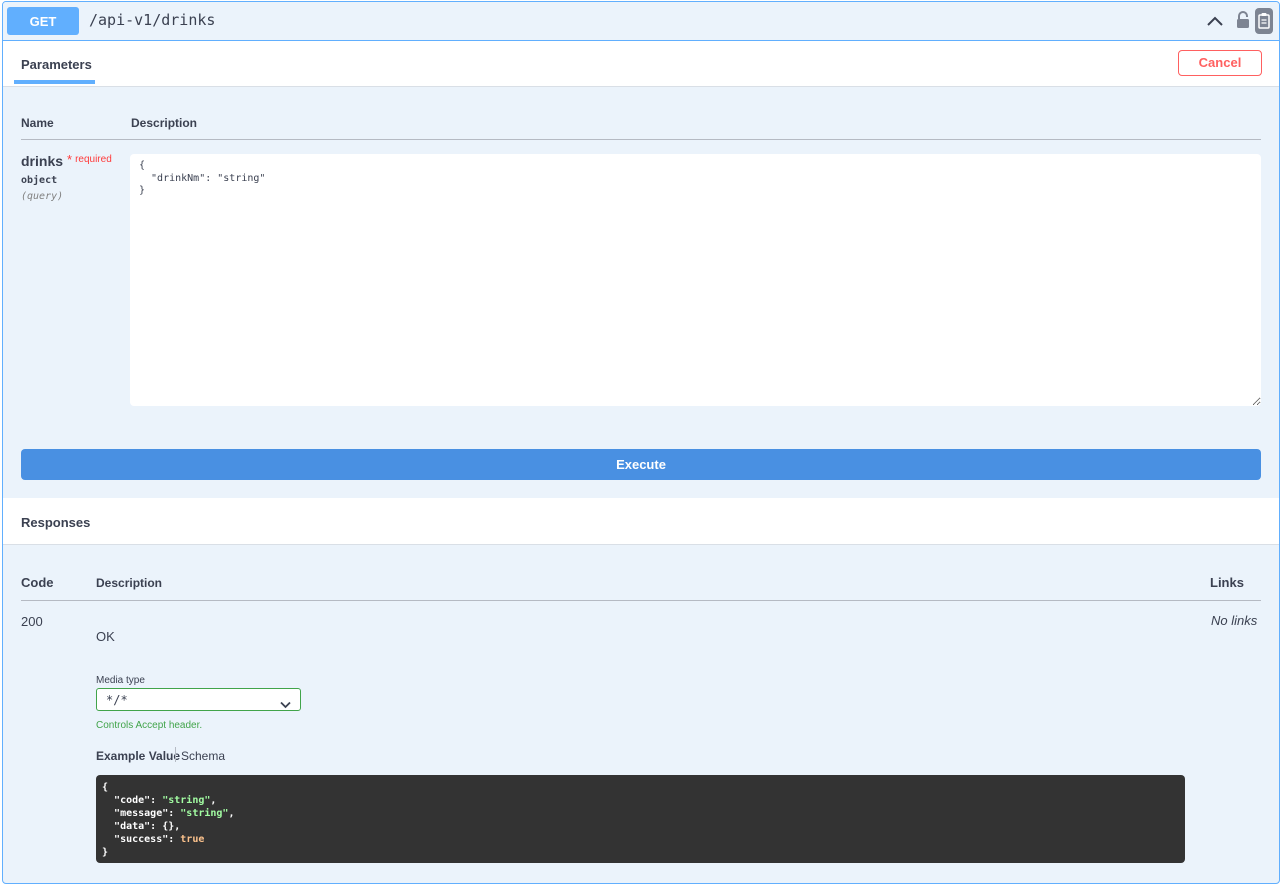 Image resolution: width=1282 pixels, height=886 pixels. What do you see at coordinates (192, 839) in the screenshot?
I see `json-value: true` at bounding box center [192, 839].